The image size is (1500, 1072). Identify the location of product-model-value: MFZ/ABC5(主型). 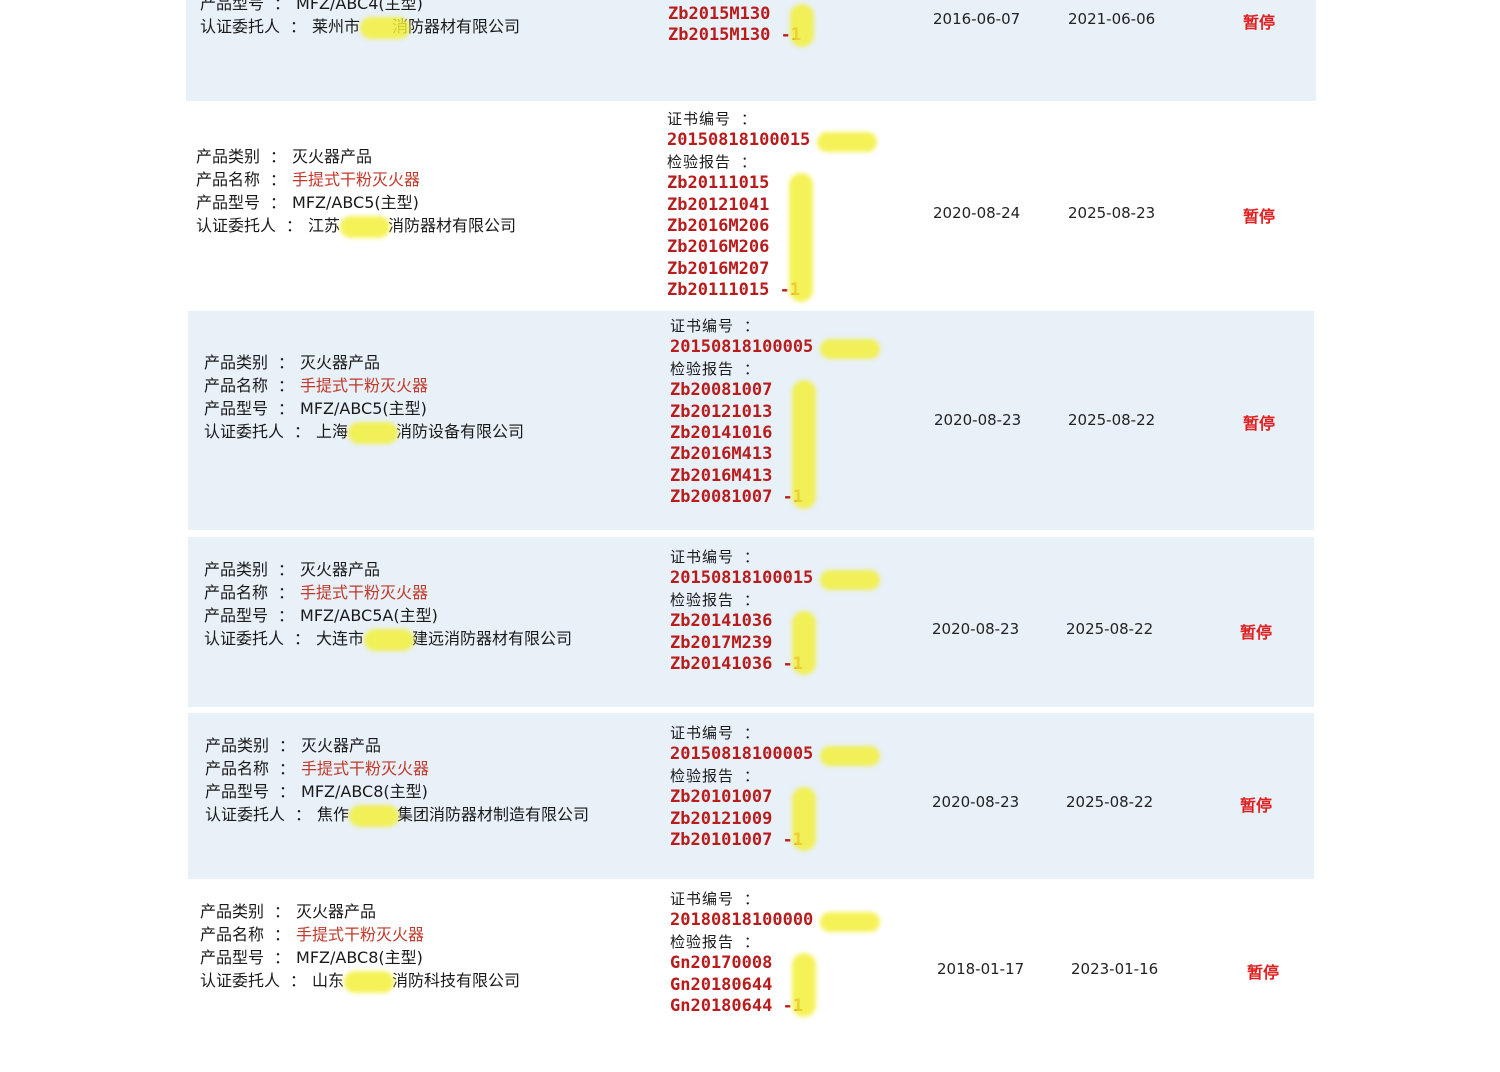
(355, 202).